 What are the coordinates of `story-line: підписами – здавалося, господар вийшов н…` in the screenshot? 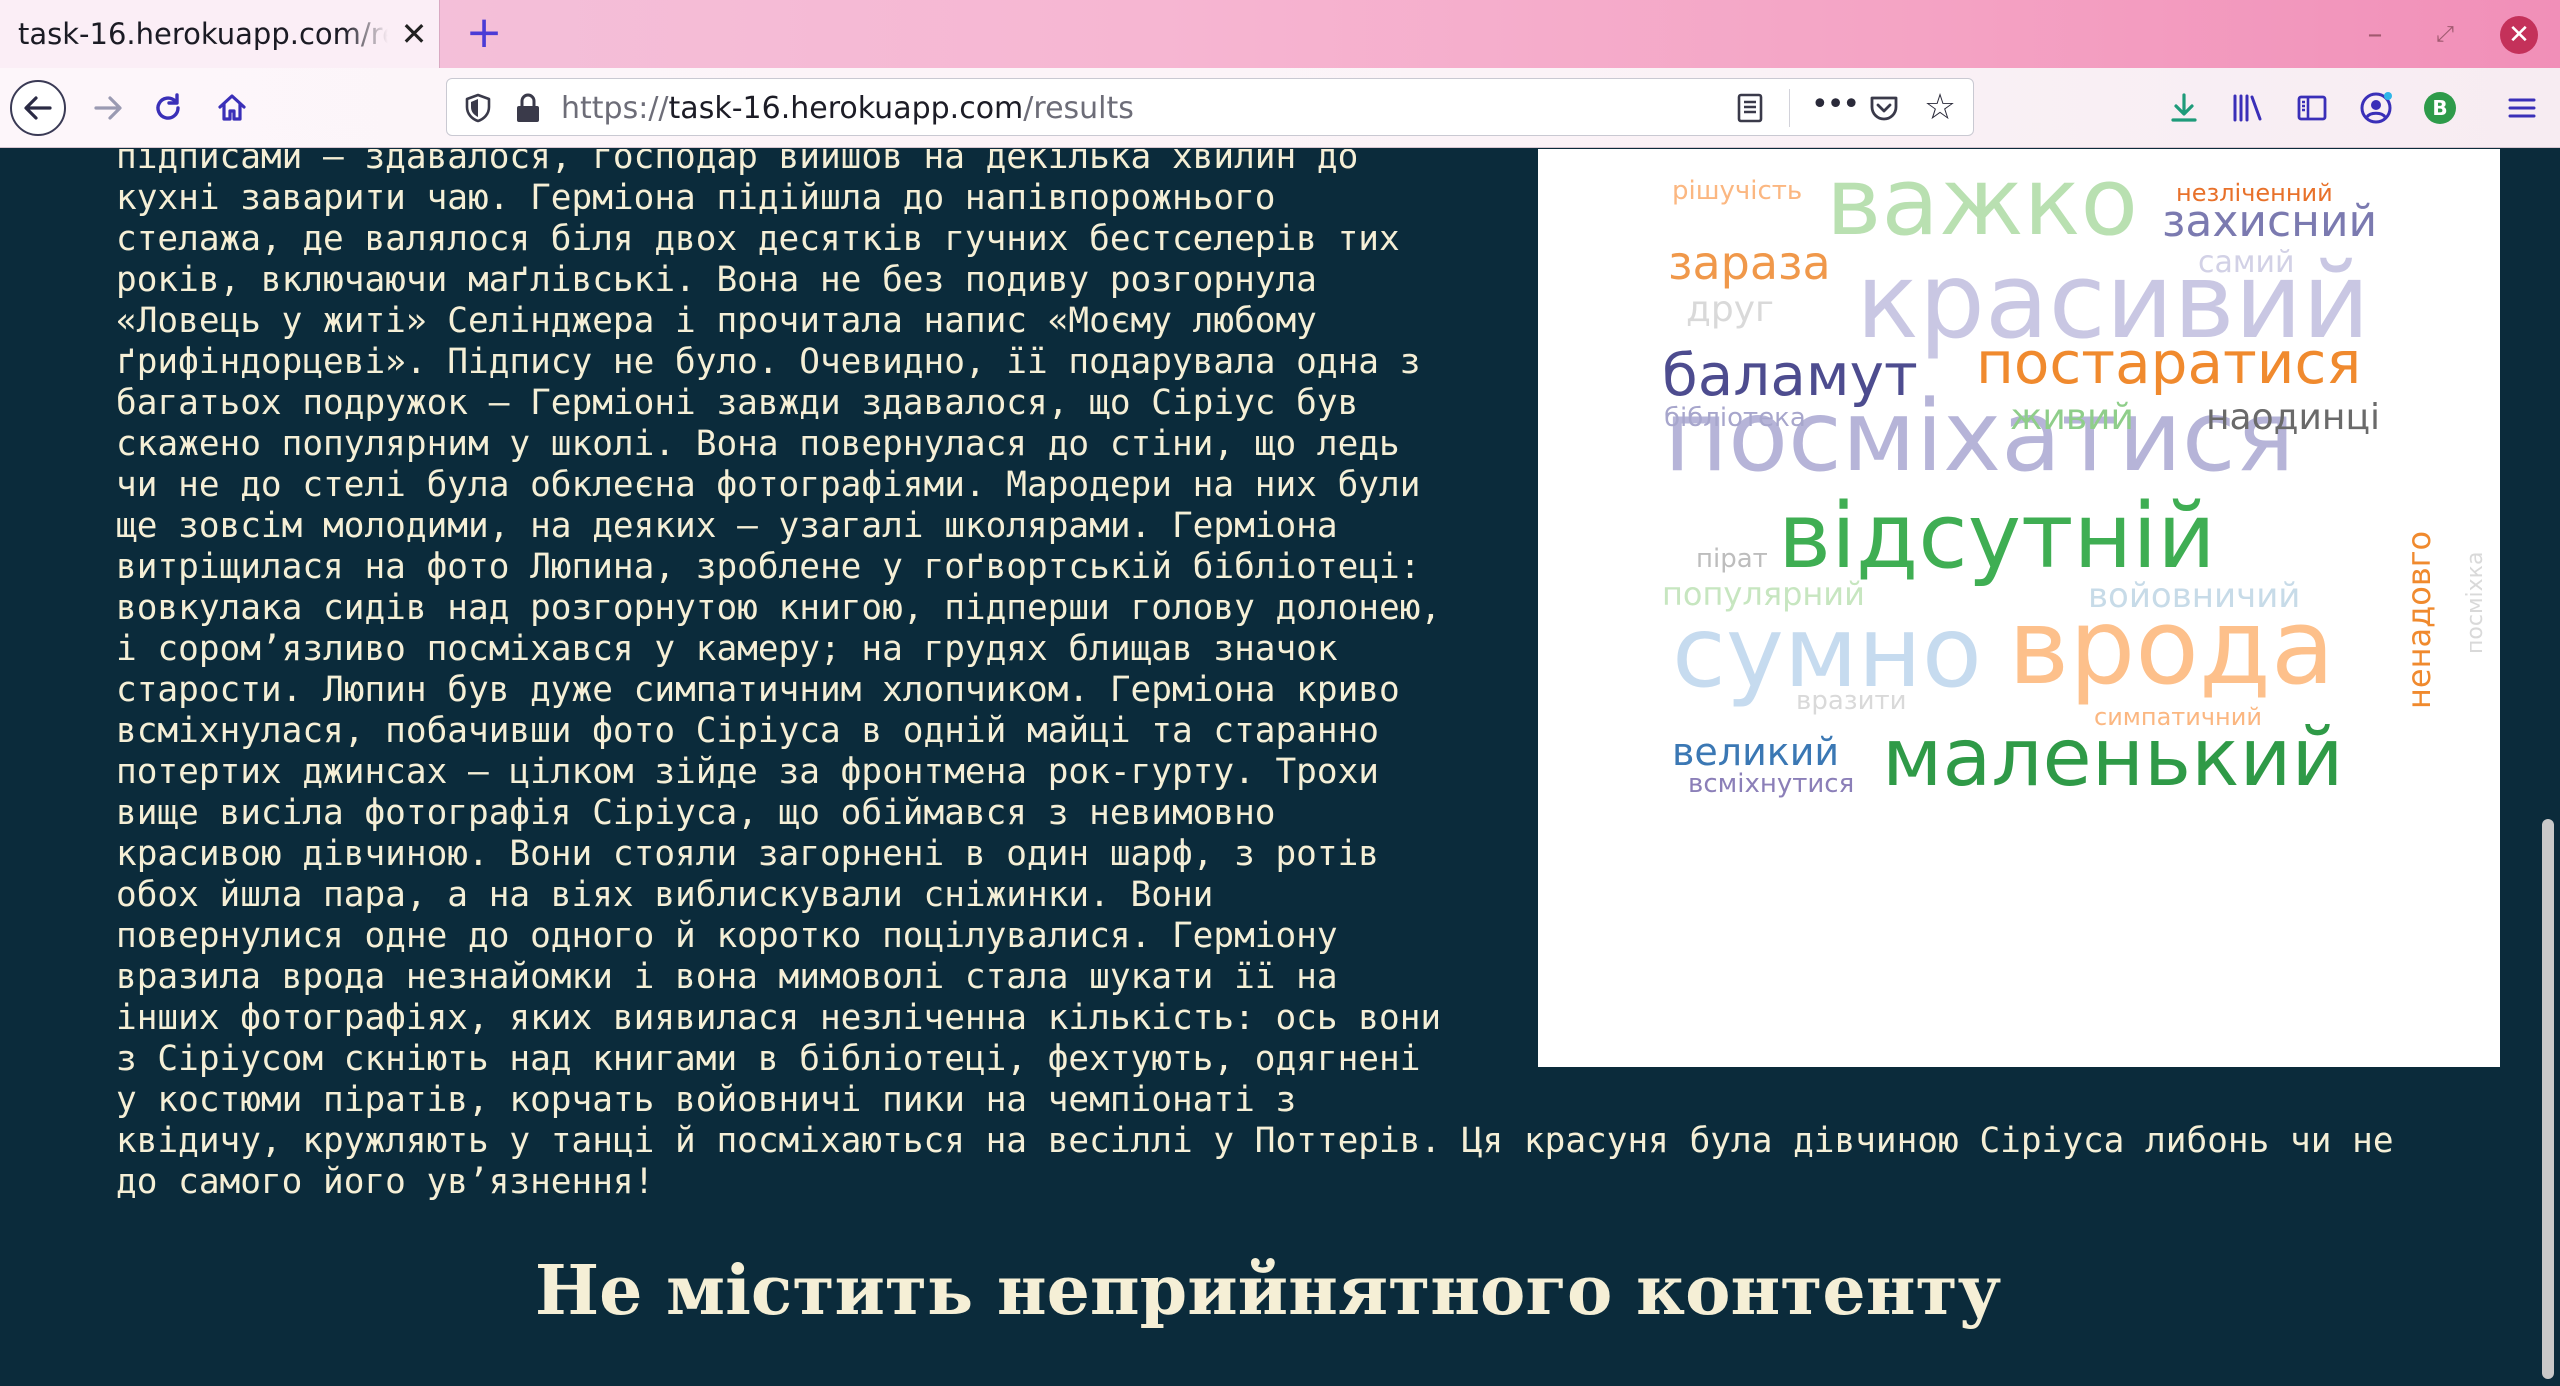 It's located at (737, 163).